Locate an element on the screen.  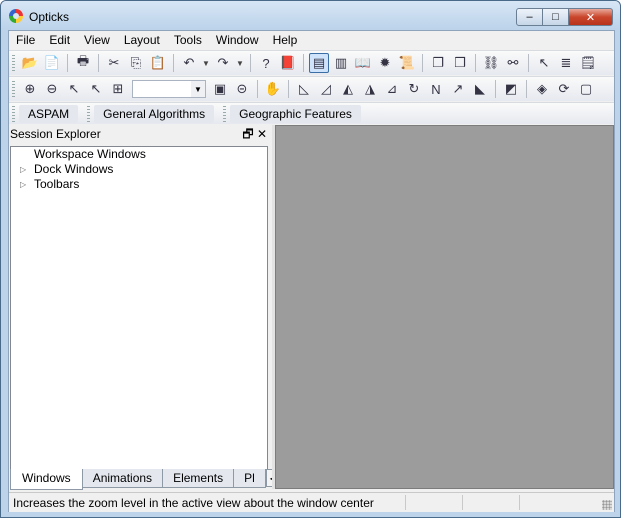
print-icon: 🖶 is located at coordinates (83, 63).